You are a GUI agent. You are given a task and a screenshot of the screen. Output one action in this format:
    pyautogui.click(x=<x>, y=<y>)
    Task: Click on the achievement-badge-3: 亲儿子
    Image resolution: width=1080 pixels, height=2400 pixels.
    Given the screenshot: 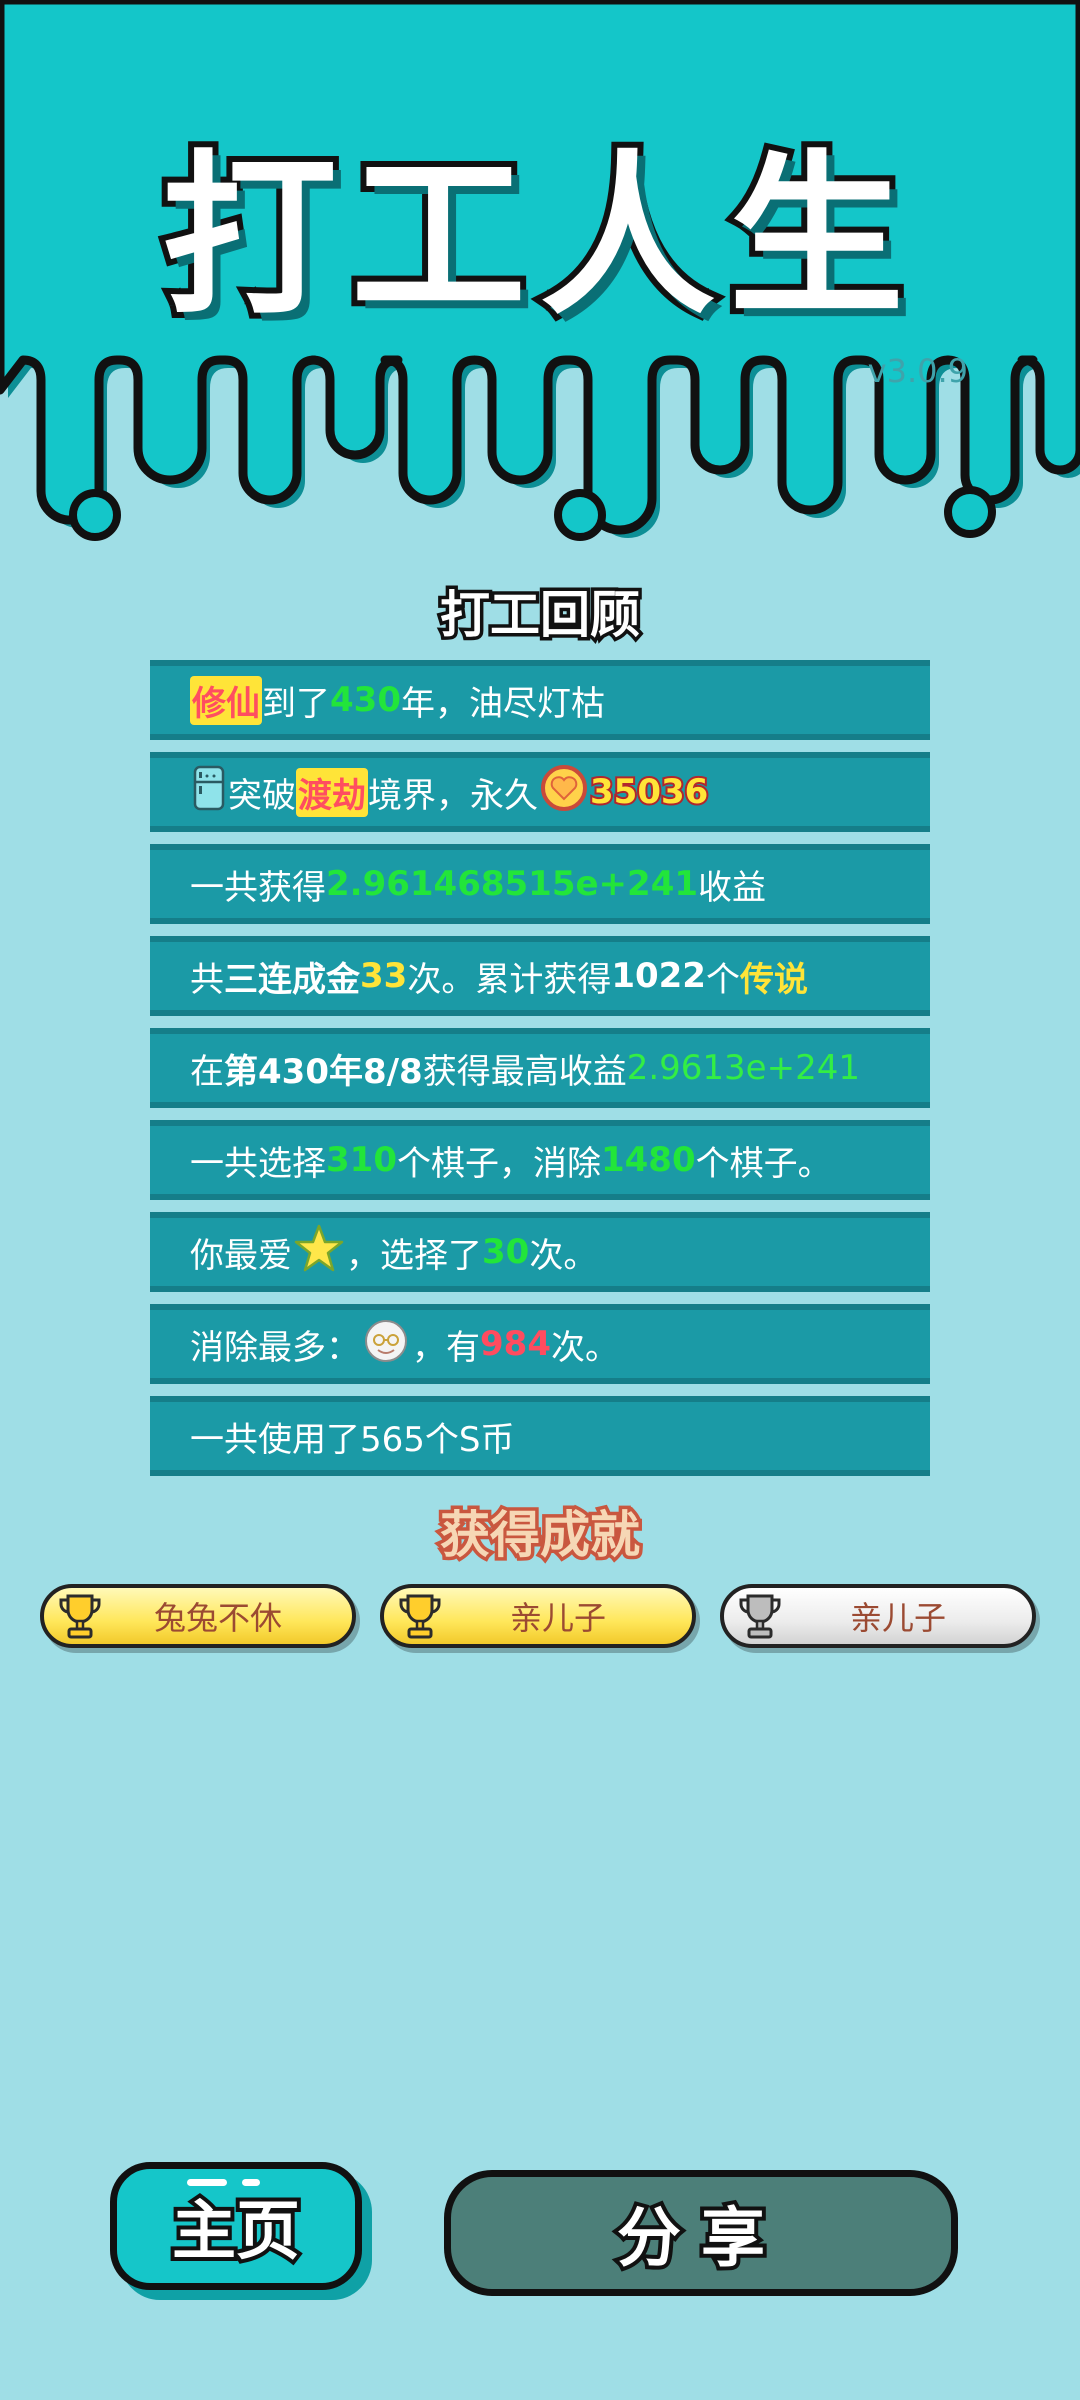 What is the action you would take?
    pyautogui.click(x=878, y=1616)
    